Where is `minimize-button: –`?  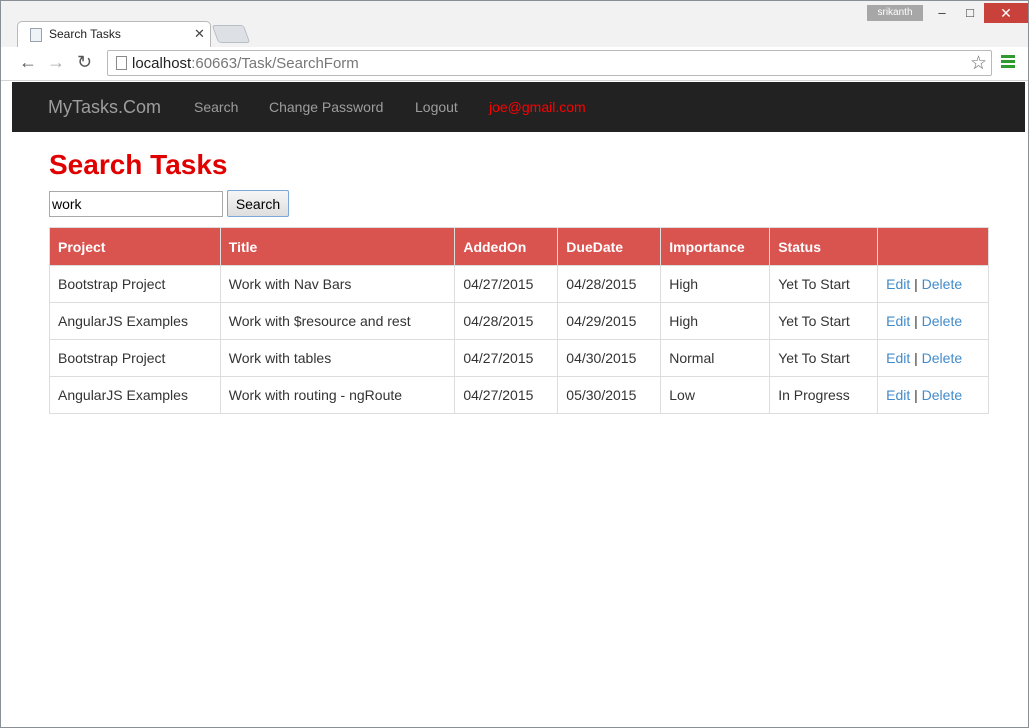 minimize-button: – is located at coordinates (942, 13).